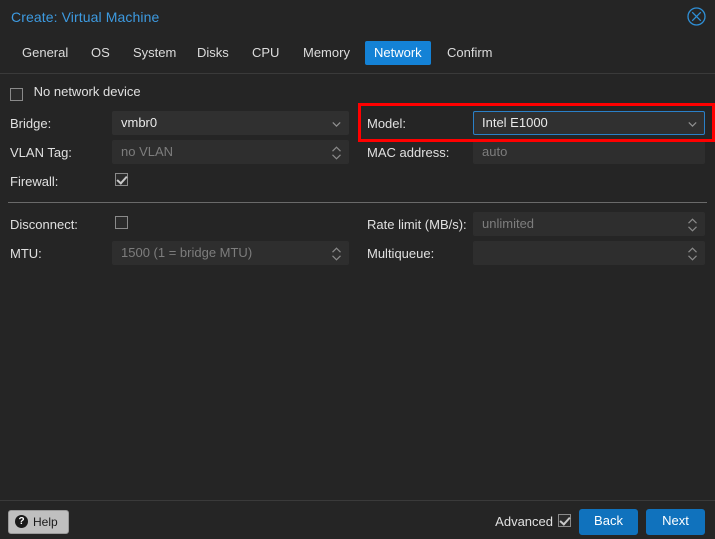  What do you see at coordinates (401, 253) in the screenshot?
I see `multiqueue-label: Multiqueue:` at bounding box center [401, 253].